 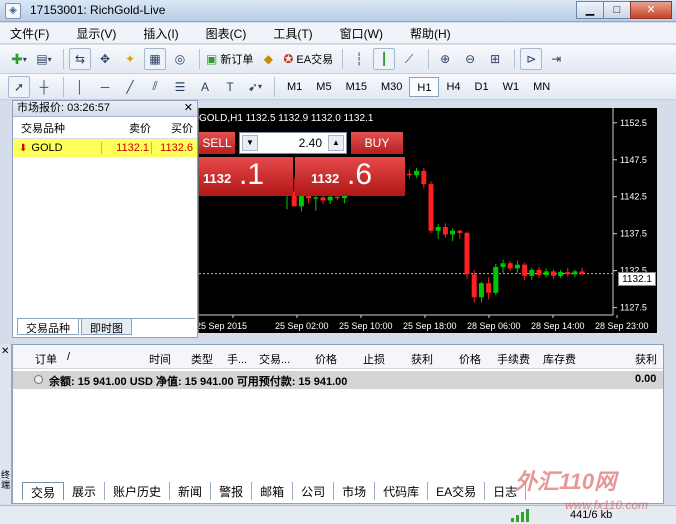 I want to click on tab-market: 市场, so click(x=355, y=491).